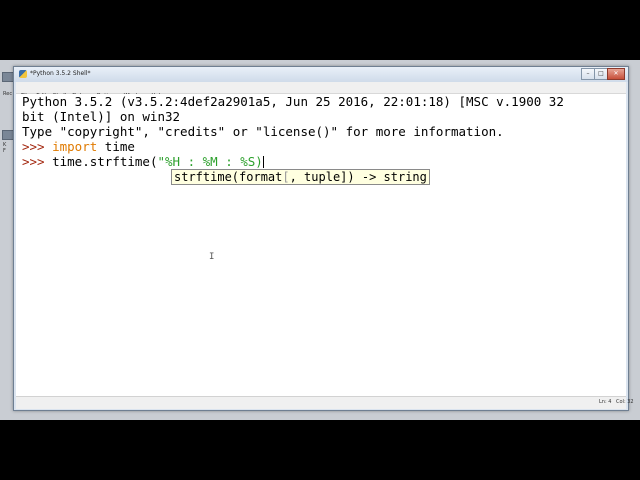 The image size is (640, 480). I want to click on desktop-icon-label: F, so click(4, 151).